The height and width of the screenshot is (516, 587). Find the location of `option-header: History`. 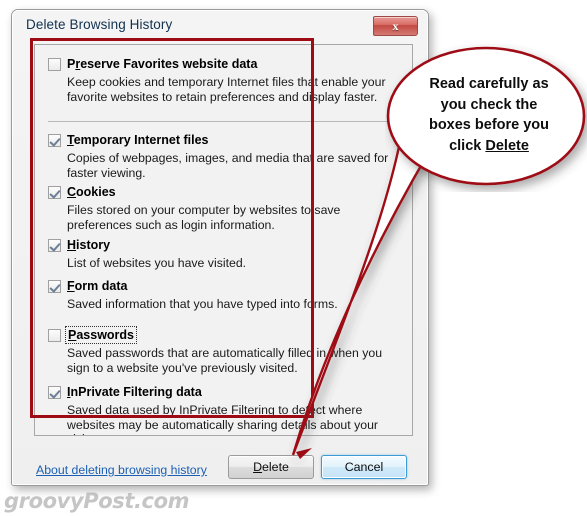

option-header: History is located at coordinates (223, 246).